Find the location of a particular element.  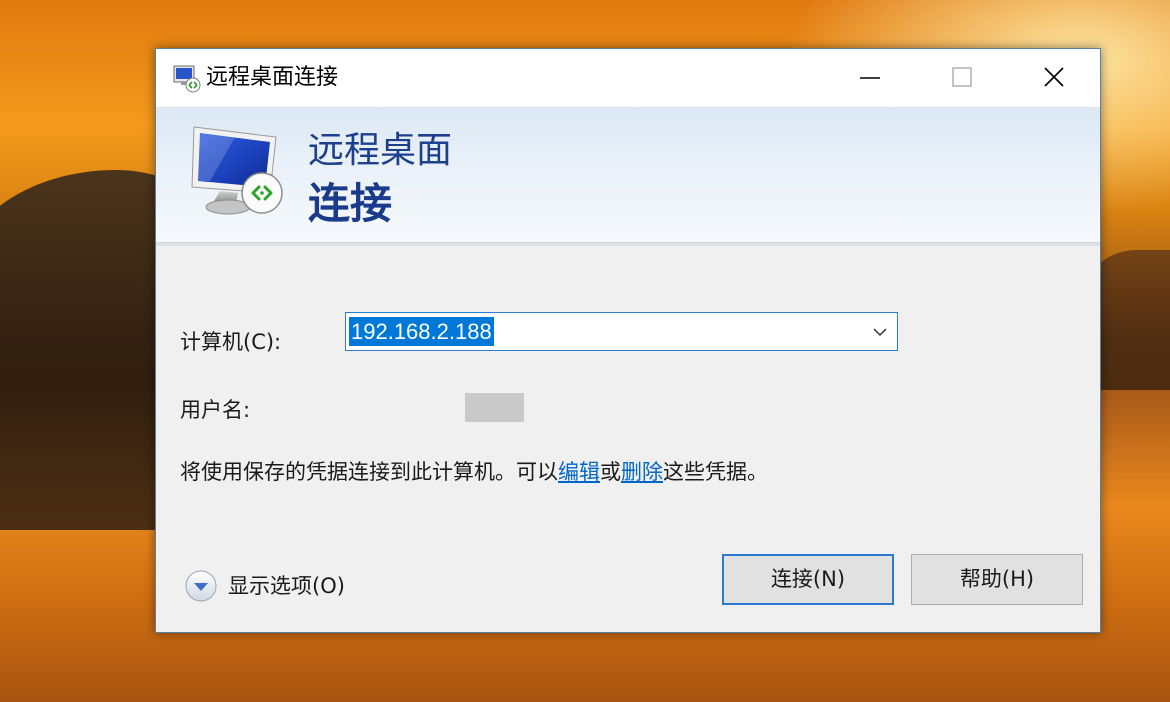

computer-label: 计算机(C): is located at coordinates (231, 342).